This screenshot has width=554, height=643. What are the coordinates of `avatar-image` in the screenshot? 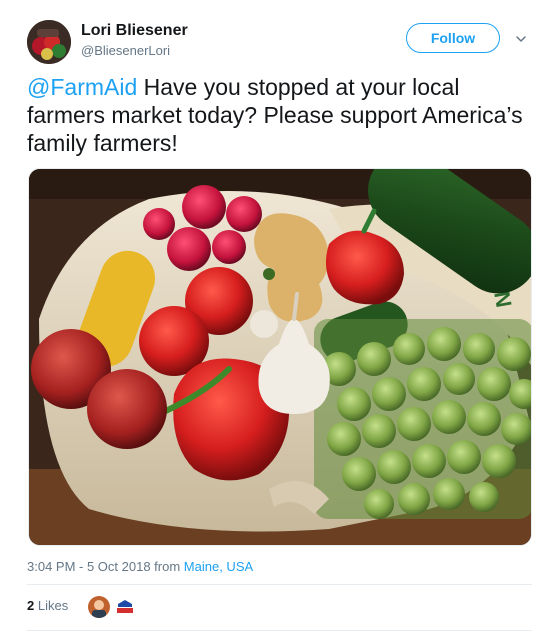 It's located at (49, 42).